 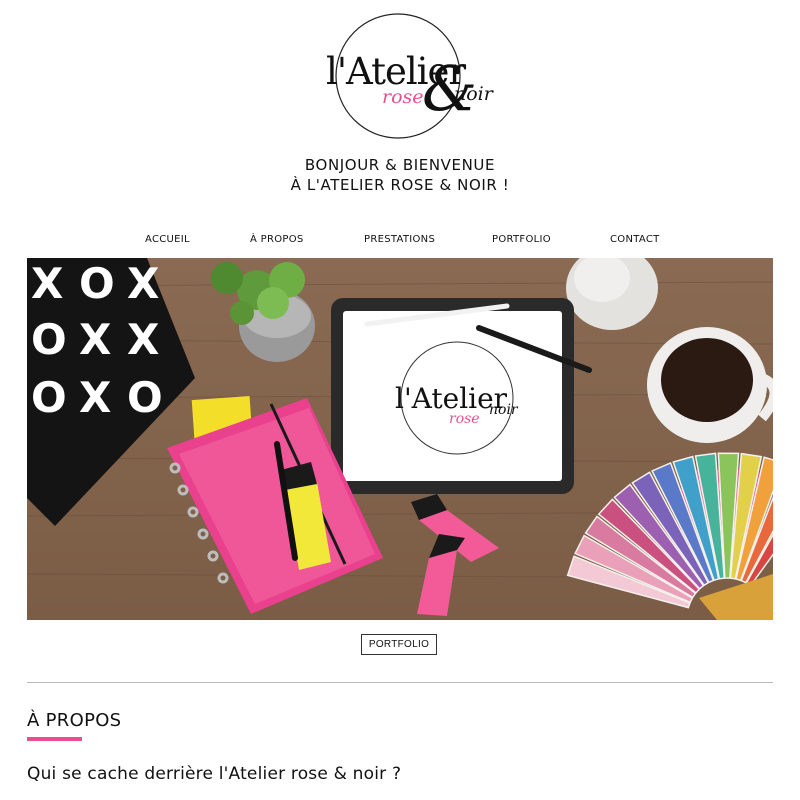 I want to click on section-divider, so click(x=400, y=682).